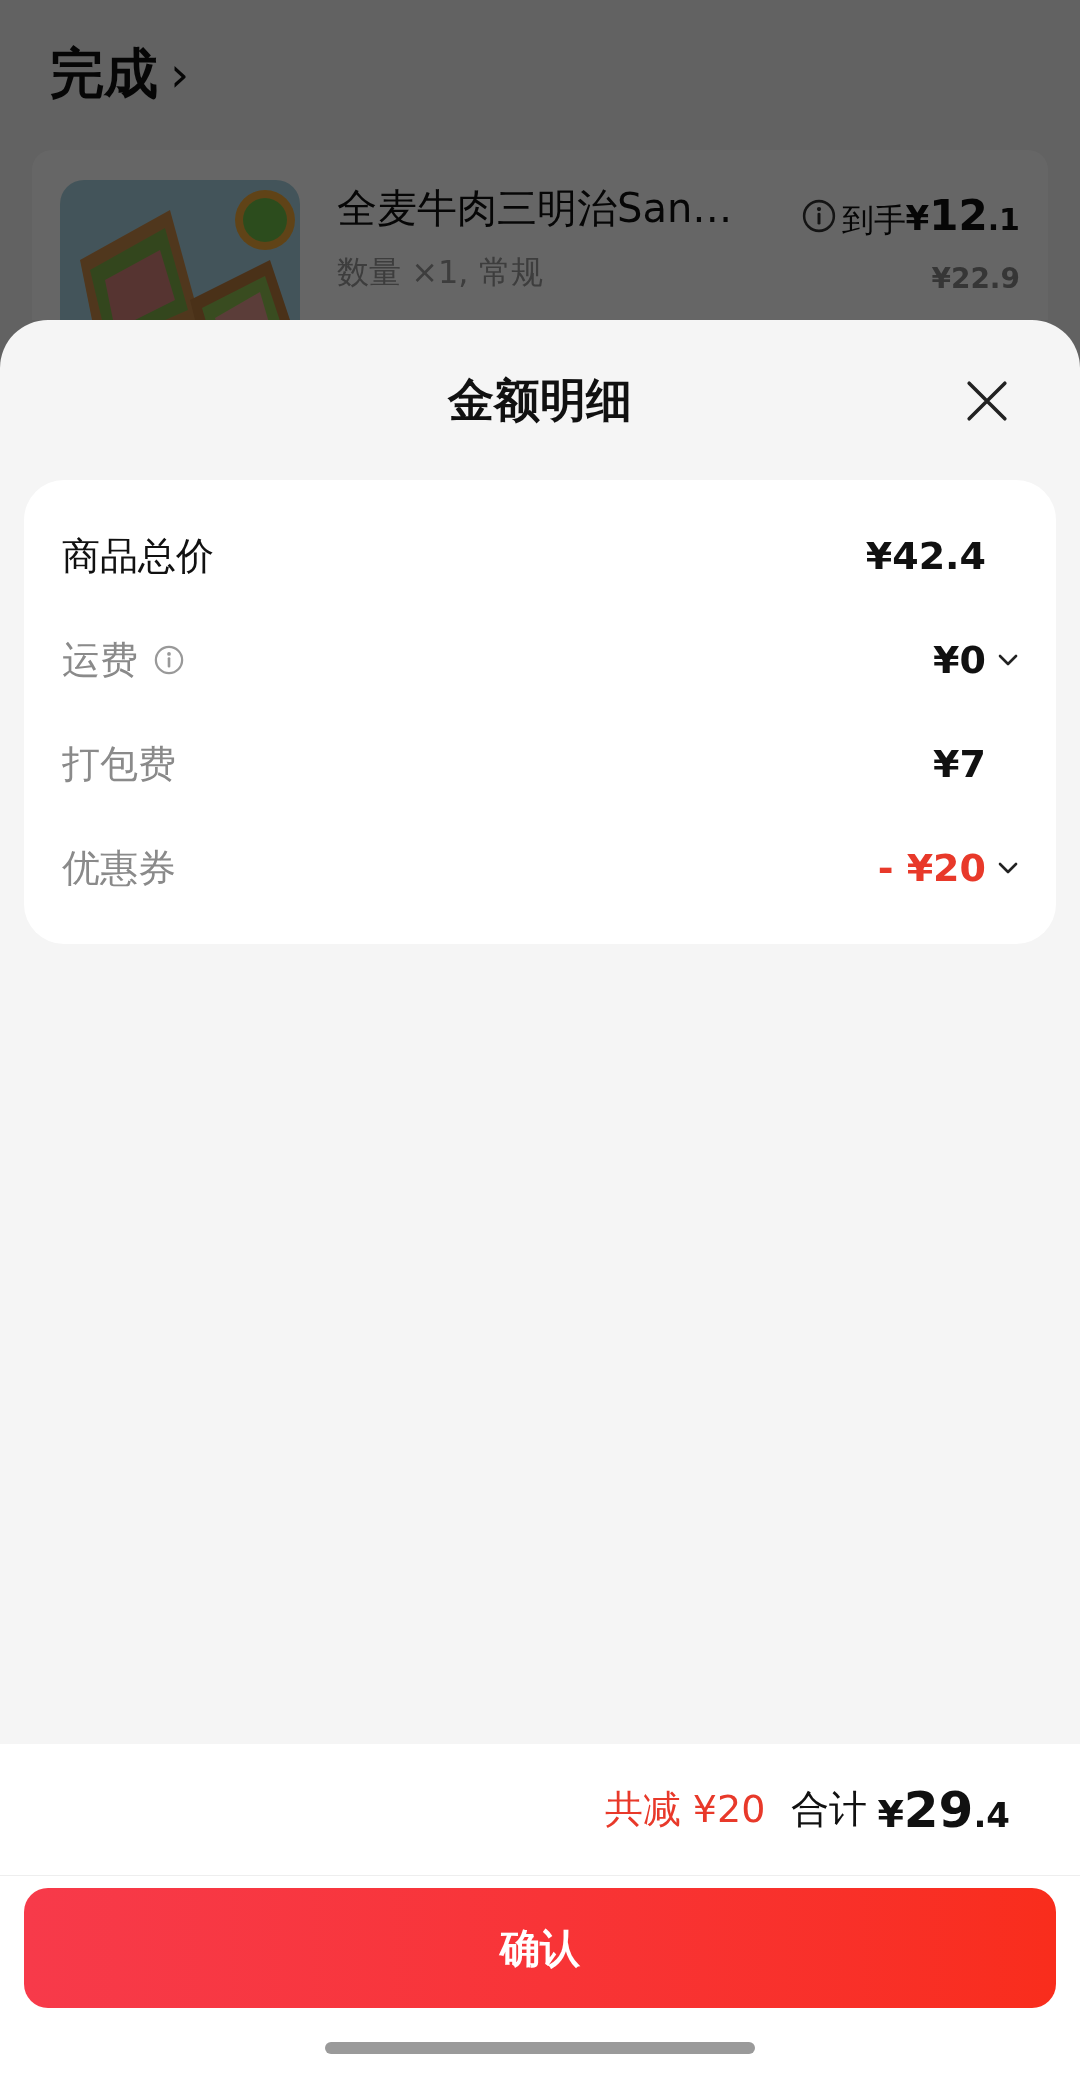 The height and width of the screenshot is (2087, 1080). I want to click on total-label: 合计, so click(829, 1809).